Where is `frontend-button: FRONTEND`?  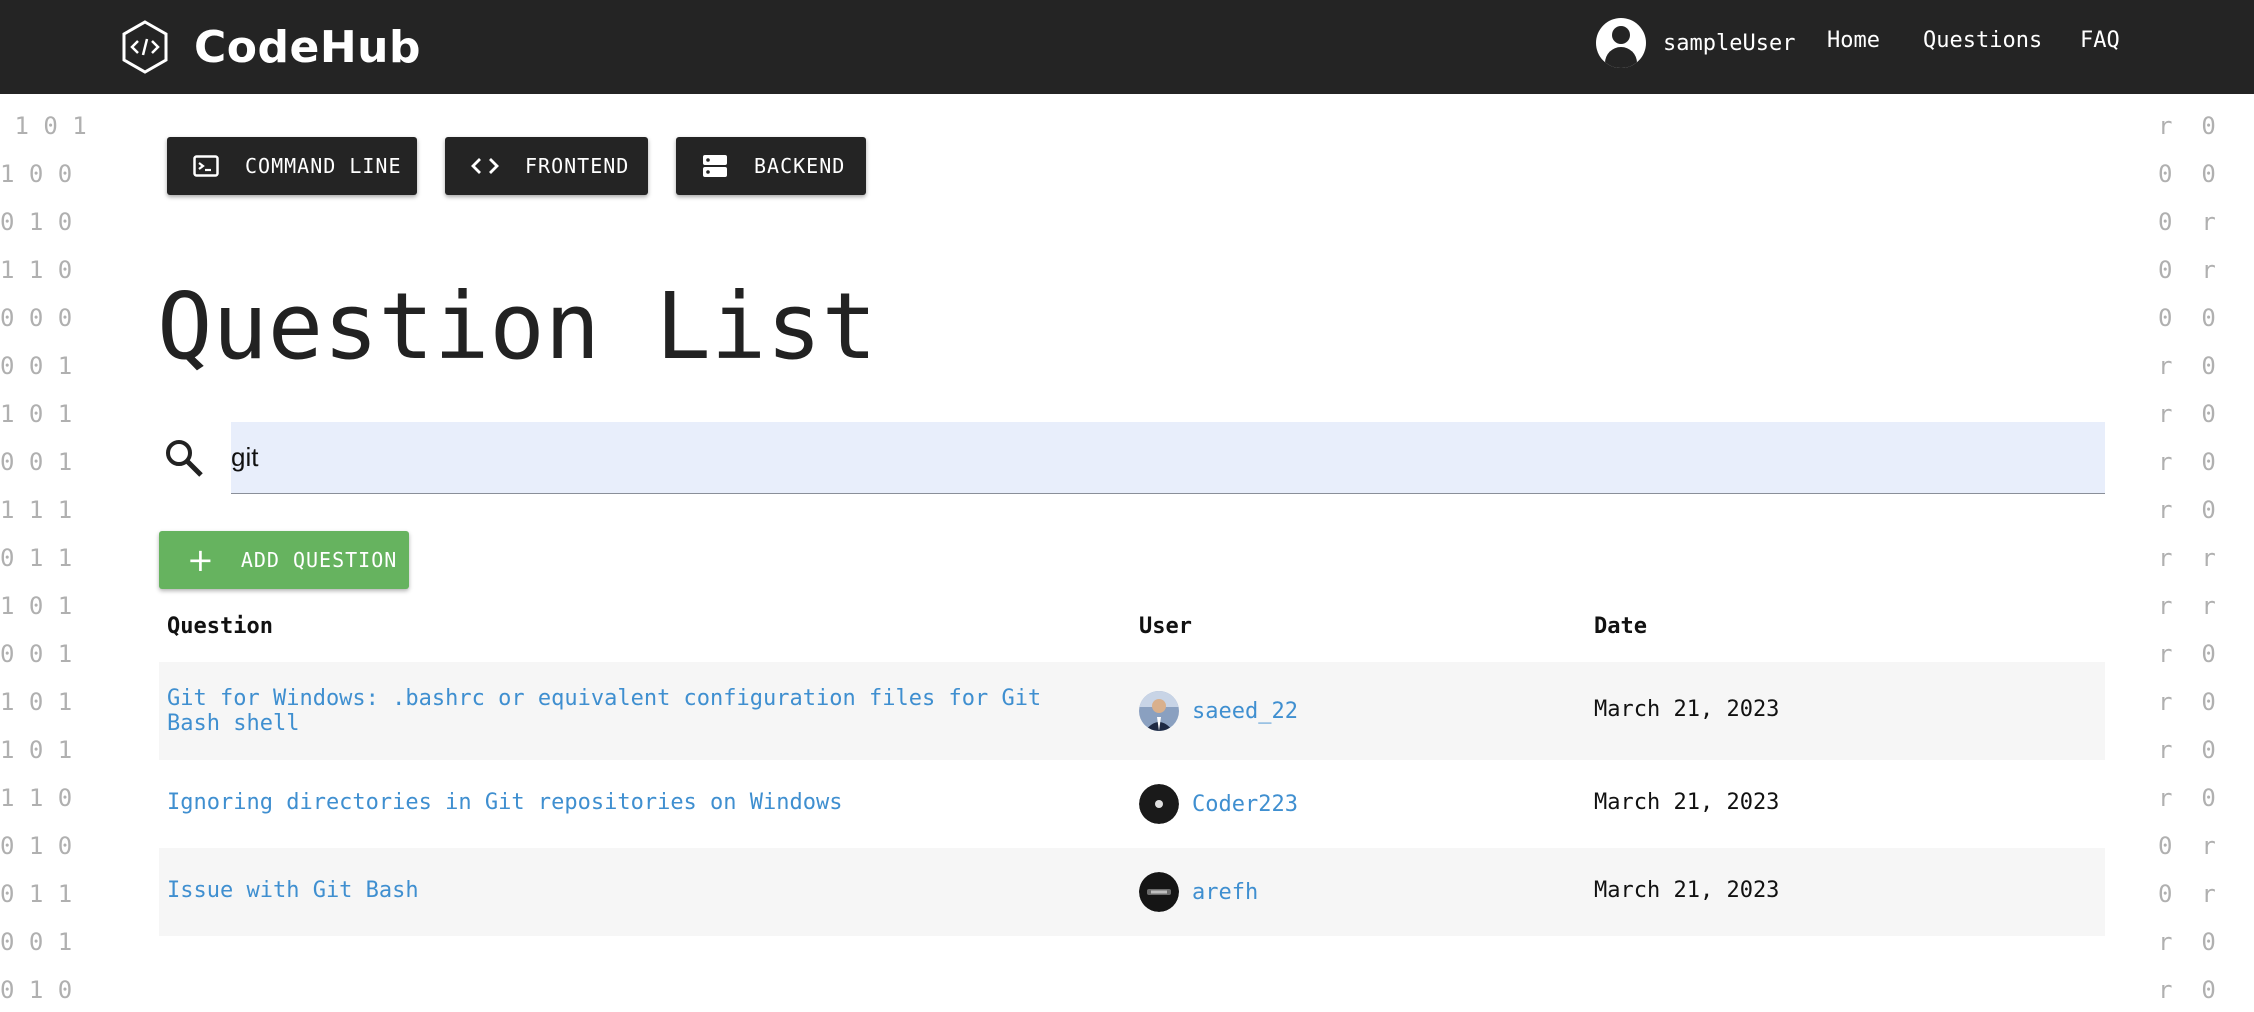 frontend-button: FRONTEND is located at coordinates (546, 166).